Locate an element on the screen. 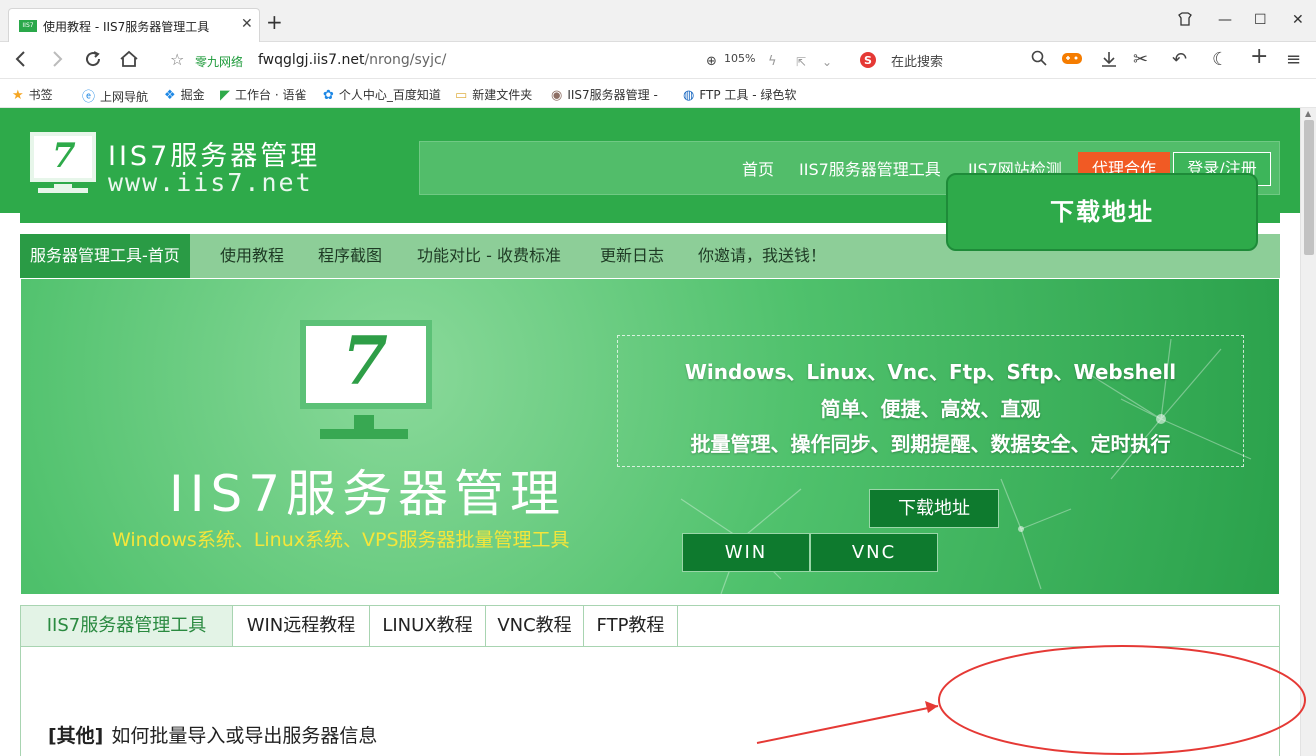 The width and height of the screenshot is (1316, 756). tab-win-remote: WIN远程教程 is located at coordinates (301, 626).